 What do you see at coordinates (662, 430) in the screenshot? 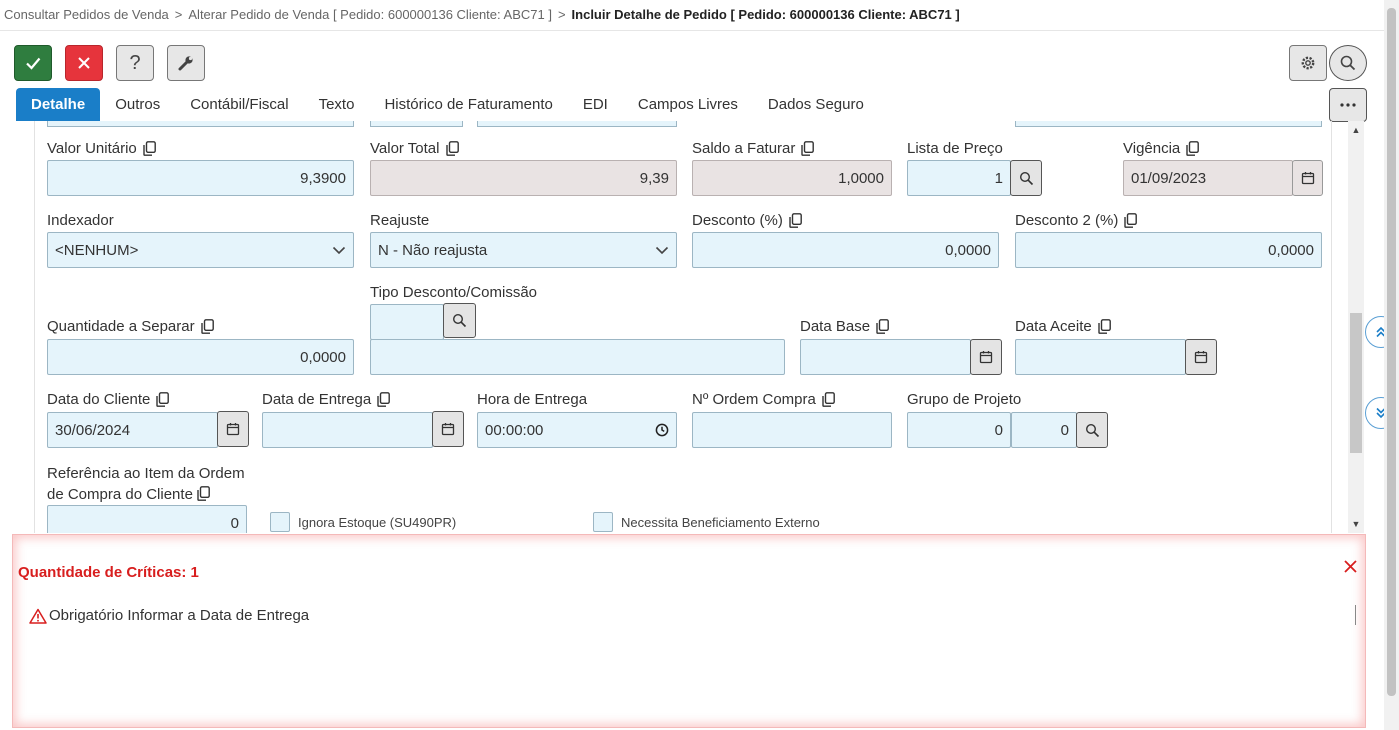
I see `clock-icon` at bounding box center [662, 430].